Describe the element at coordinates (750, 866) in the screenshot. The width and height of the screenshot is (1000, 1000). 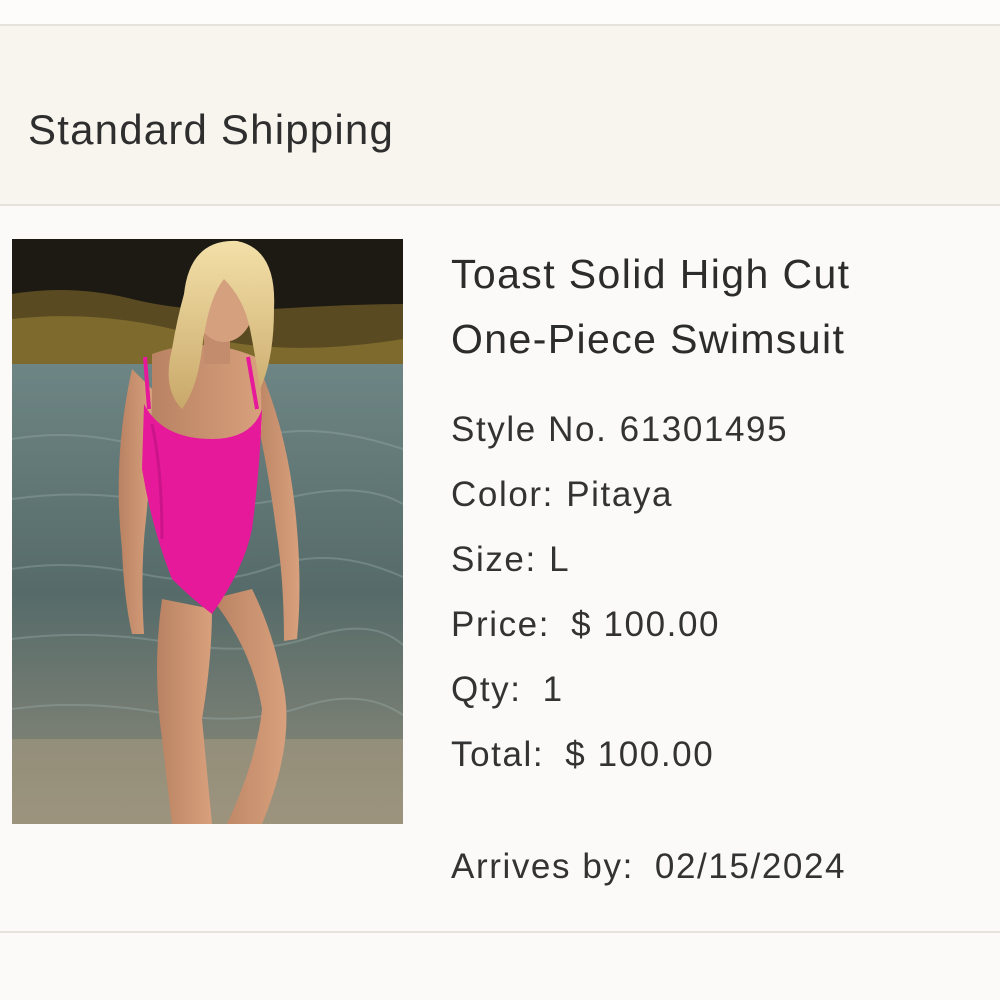
I see `arrival-value: 02/15/2024` at that location.